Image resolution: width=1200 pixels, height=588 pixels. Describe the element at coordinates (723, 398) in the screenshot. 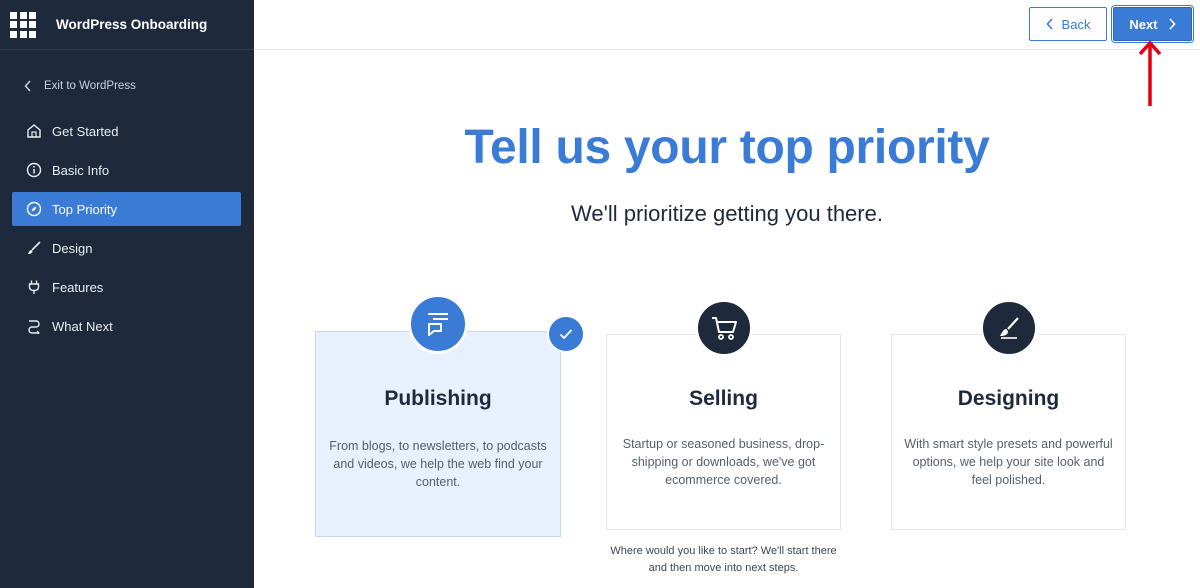

I see `card-title: Selling` at that location.